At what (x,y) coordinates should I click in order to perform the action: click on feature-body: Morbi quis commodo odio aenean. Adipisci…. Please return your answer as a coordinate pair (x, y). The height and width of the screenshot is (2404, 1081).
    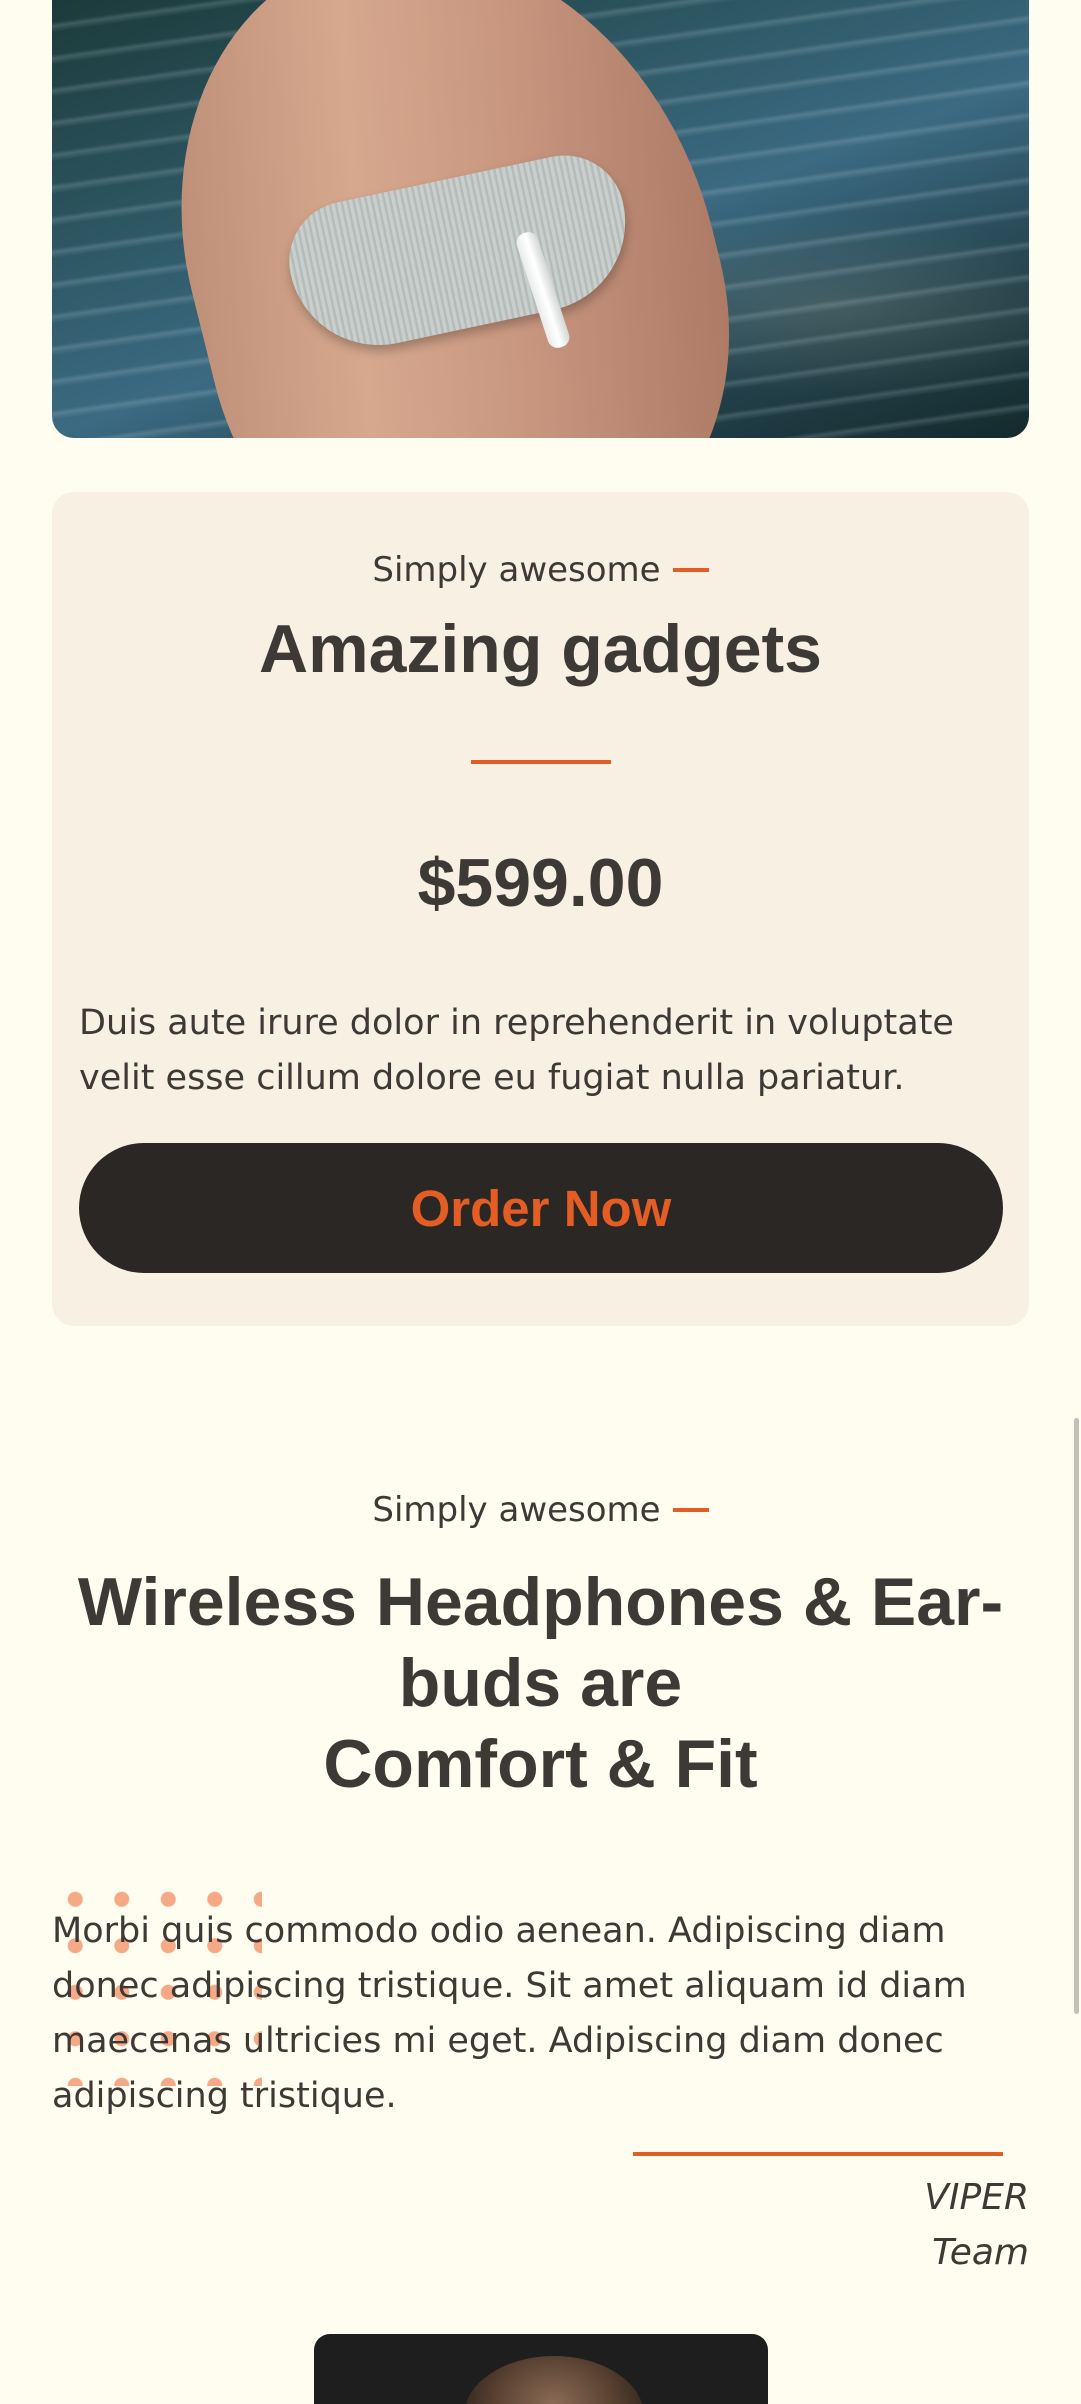
    Looking at the image, I should click on (509, 2013).